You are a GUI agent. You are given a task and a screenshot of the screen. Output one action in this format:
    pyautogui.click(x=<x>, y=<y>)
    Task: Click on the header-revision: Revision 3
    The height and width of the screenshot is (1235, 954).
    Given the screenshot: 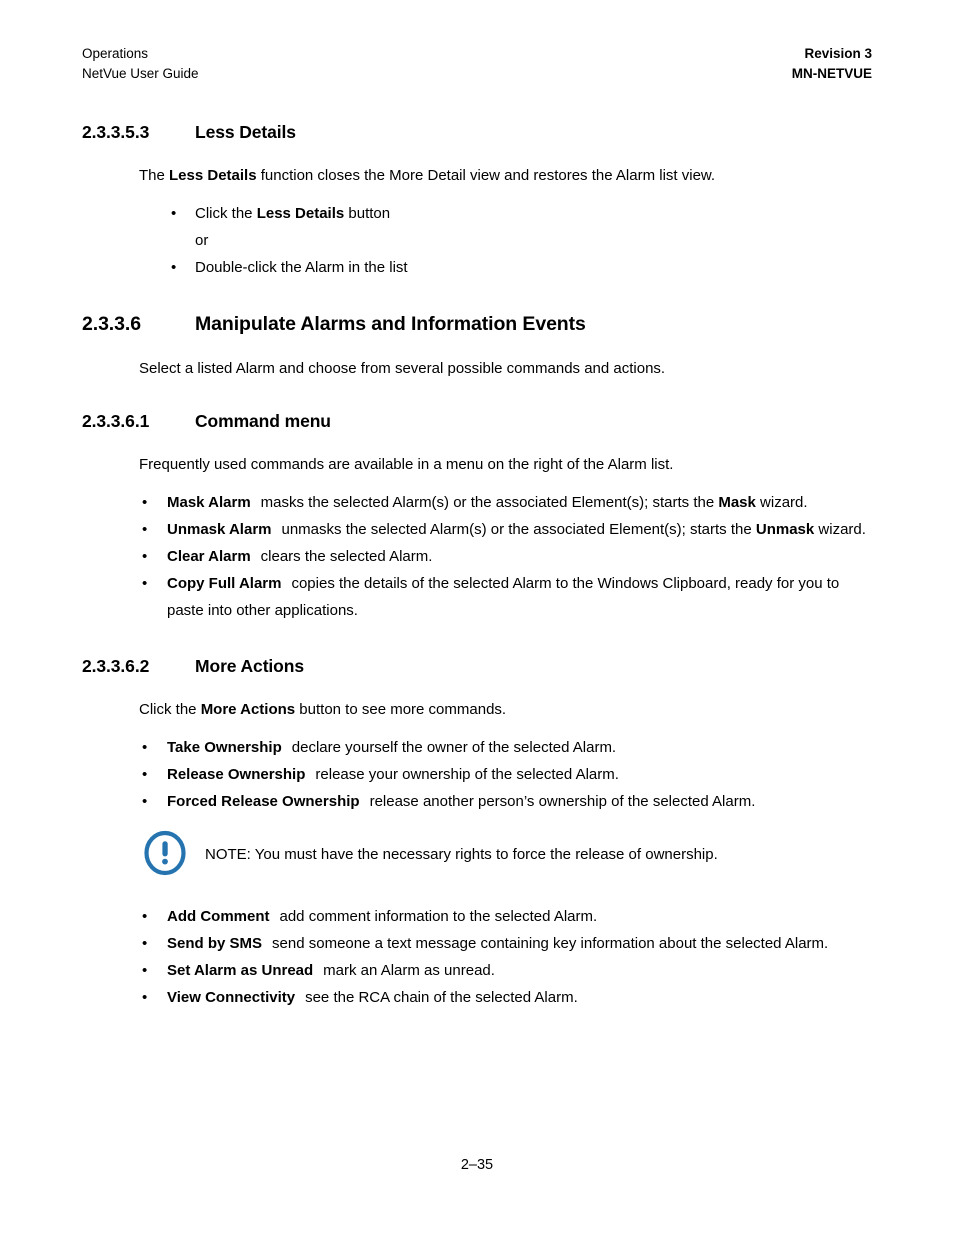 What is the action you would take?
    pyautogui.click(x=838, y=53)
    